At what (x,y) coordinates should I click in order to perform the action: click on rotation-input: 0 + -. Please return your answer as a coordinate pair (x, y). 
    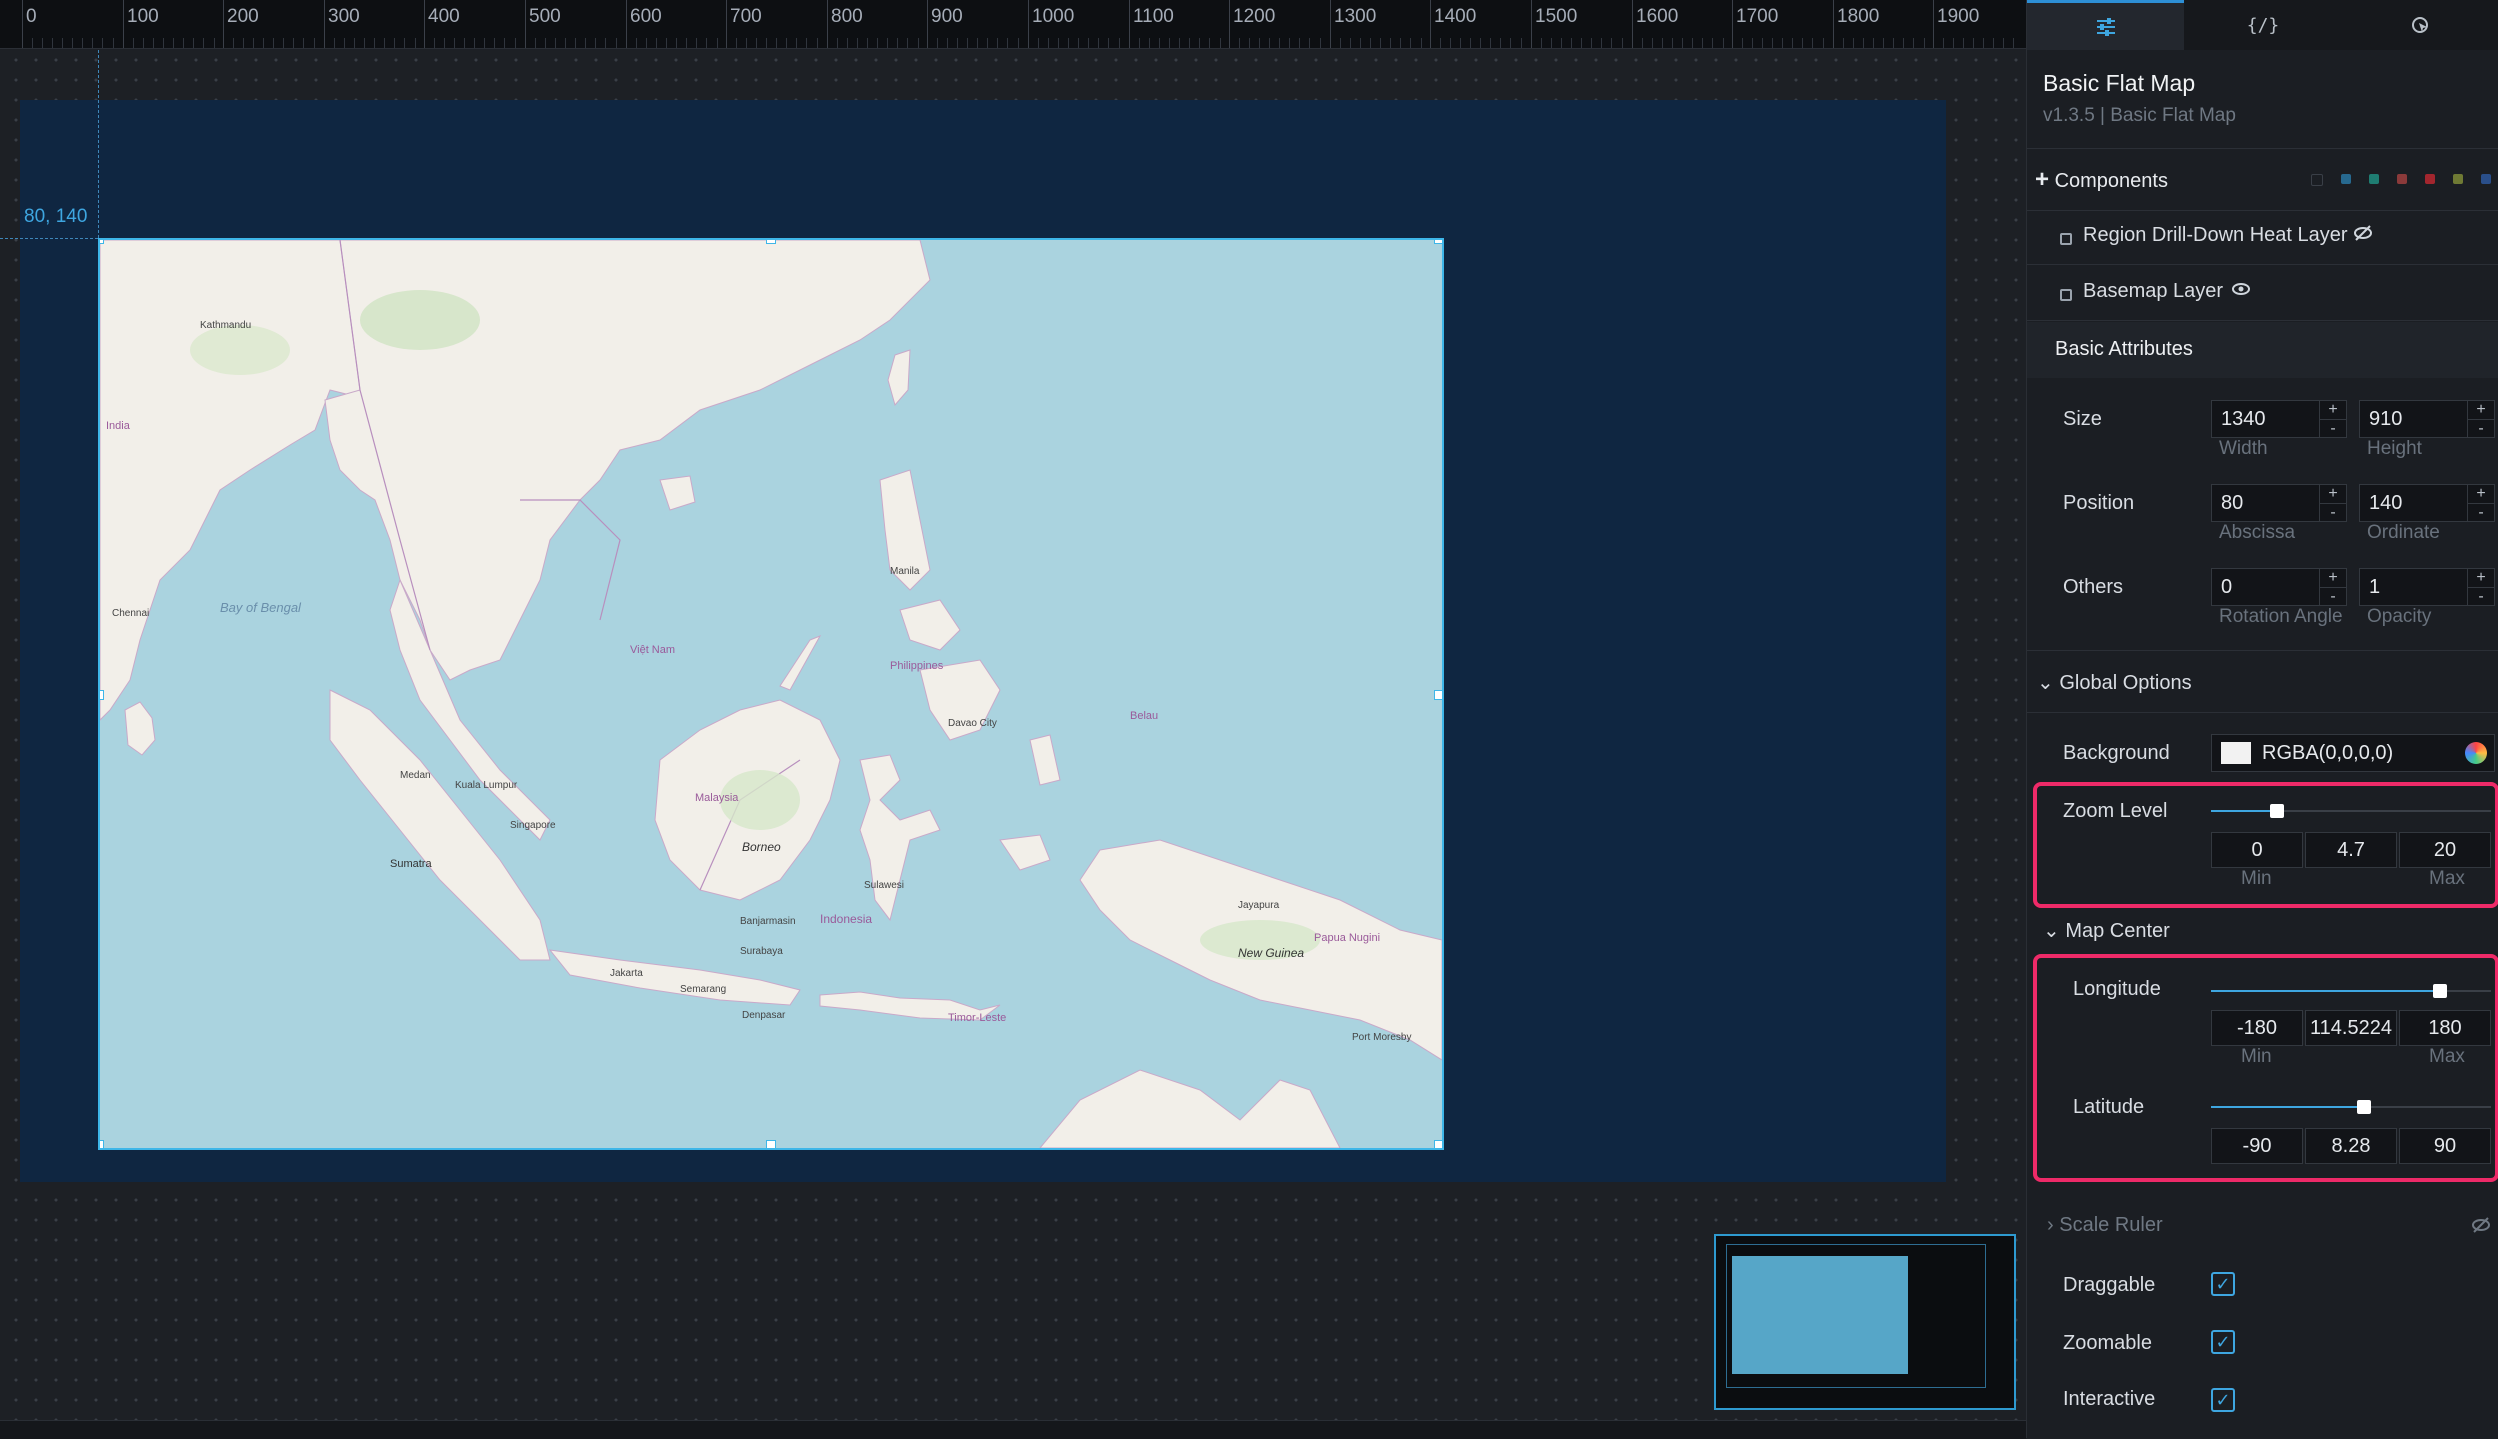
    Looking at the image, I should click on (2279, 587).